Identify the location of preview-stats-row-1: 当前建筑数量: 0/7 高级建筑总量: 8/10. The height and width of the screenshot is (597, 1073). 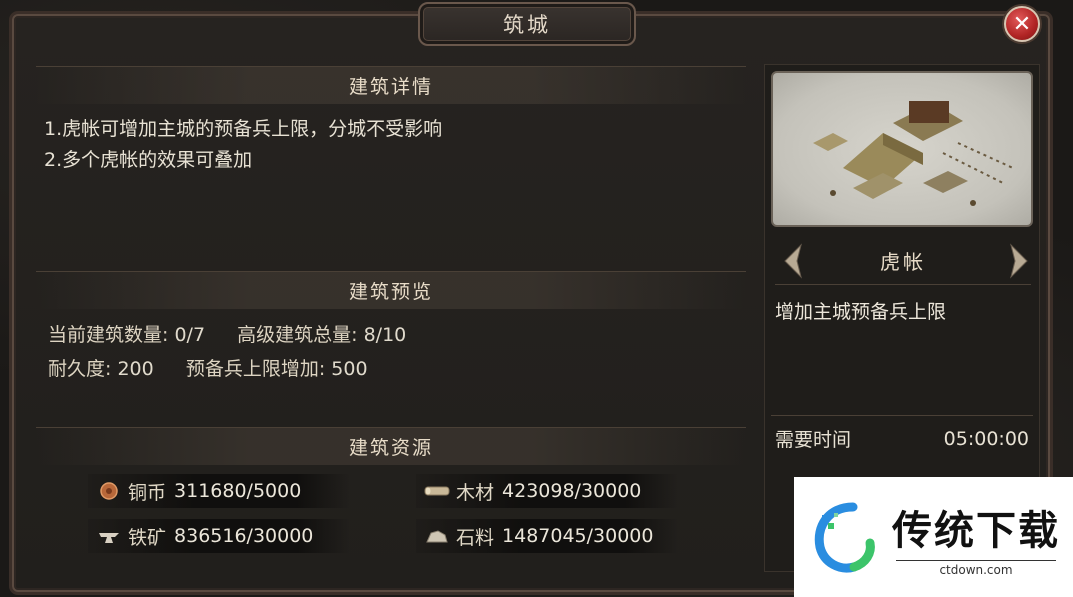
(227, 333).